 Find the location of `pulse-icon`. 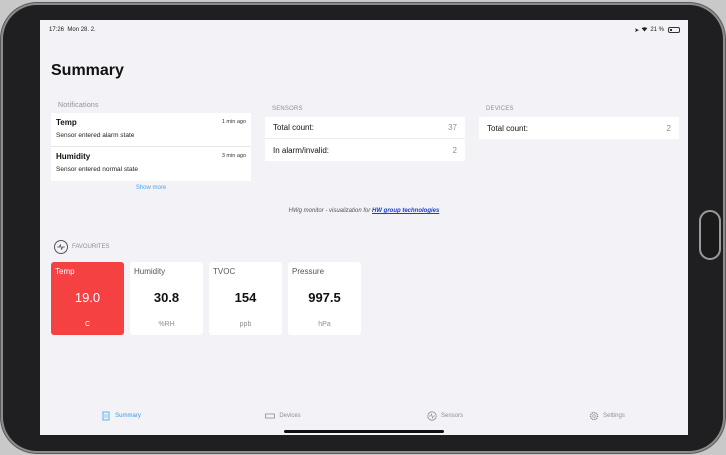

pulse-icon is located at coordinates (61, 247).